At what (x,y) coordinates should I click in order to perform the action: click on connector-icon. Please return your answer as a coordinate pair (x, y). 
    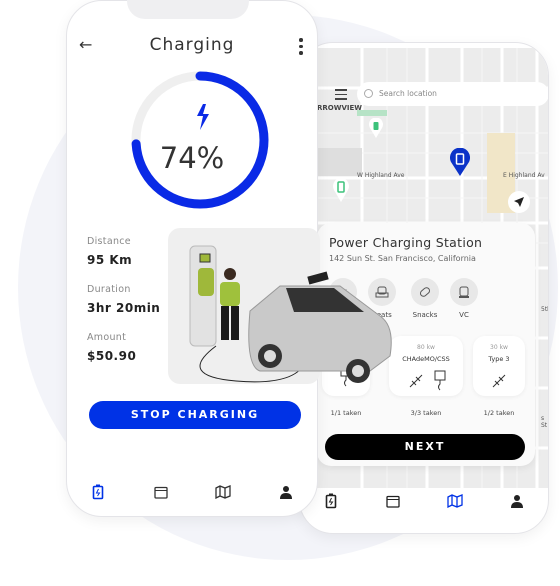
    Looking at the image, I should click on (499, 381).